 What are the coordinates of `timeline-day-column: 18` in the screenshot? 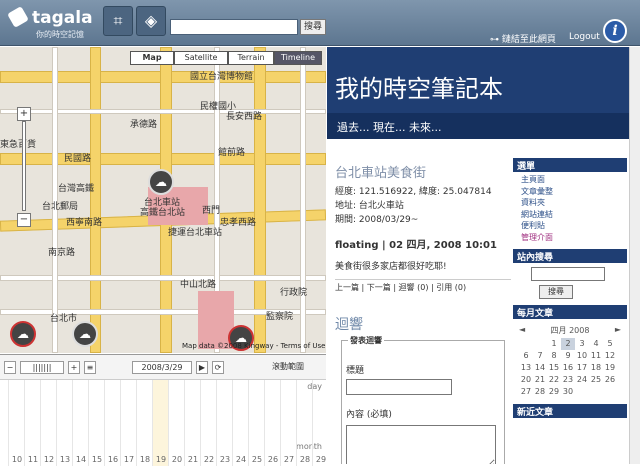 It's located at (144, 423).